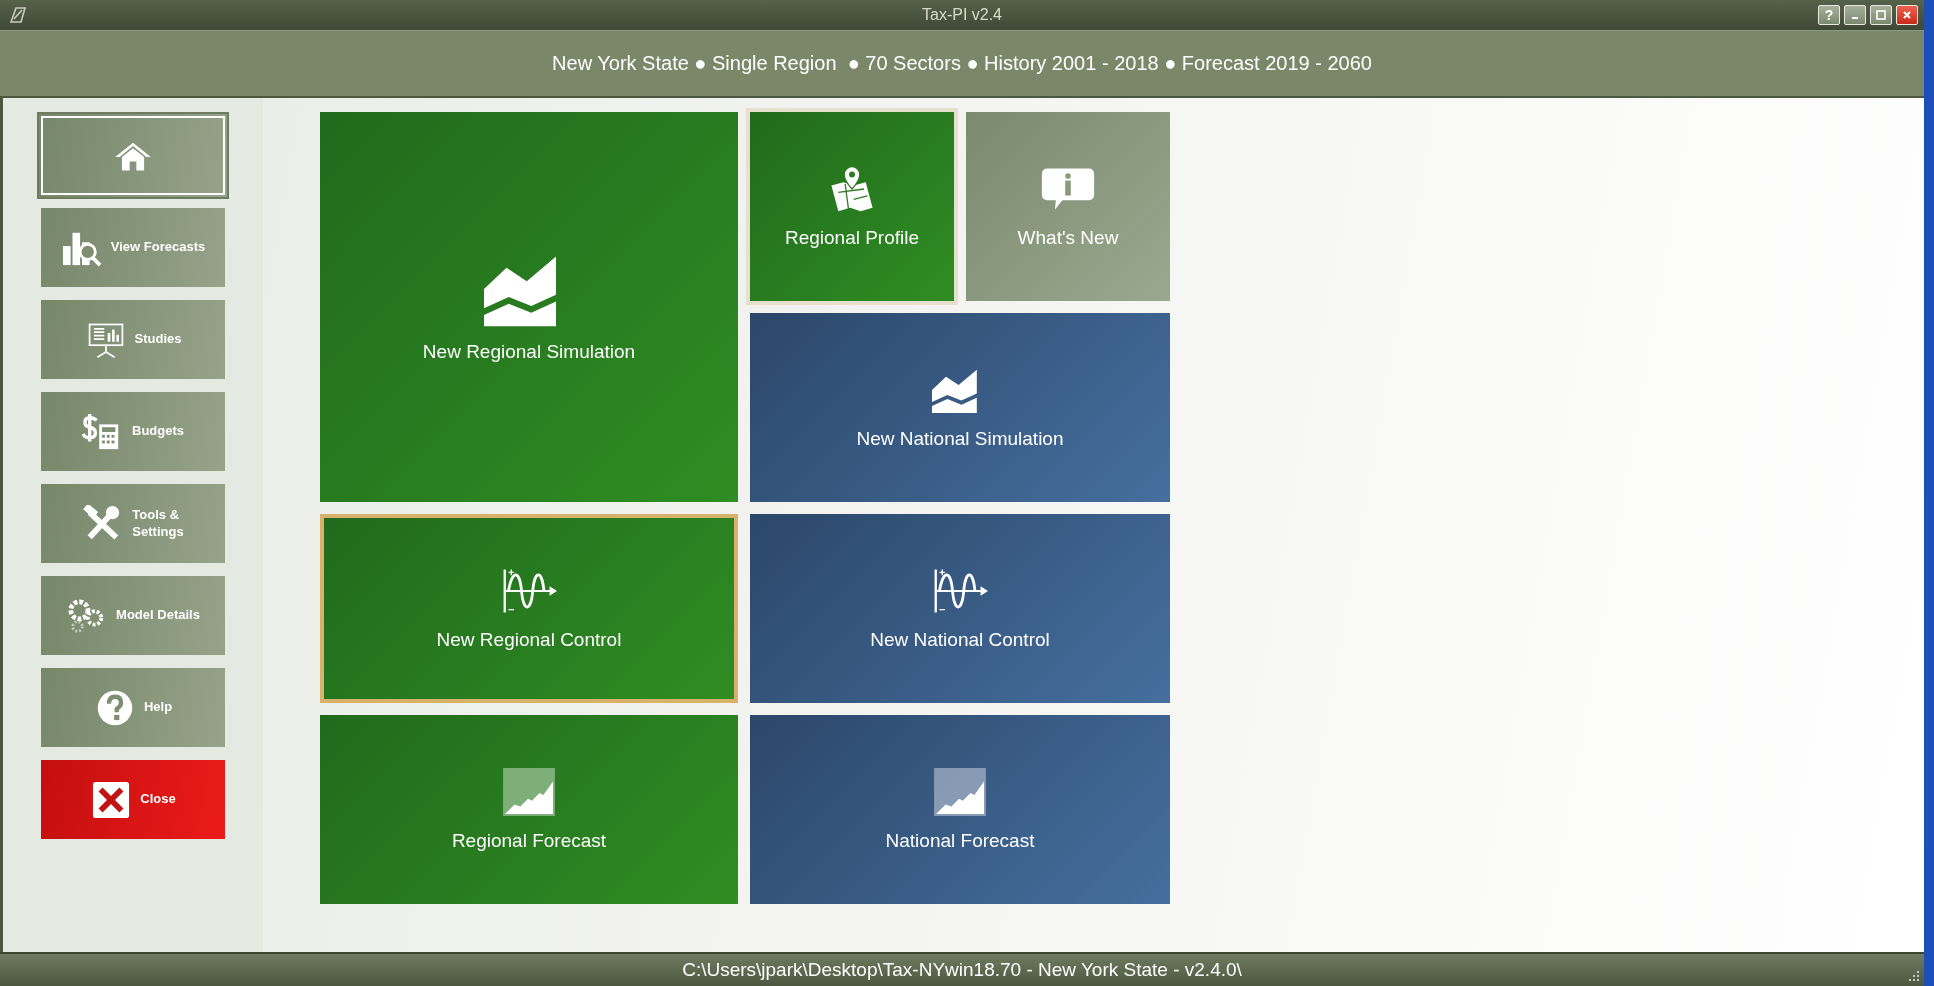 The width and height of the screenshot is (1934, 986). Describe the element at coordinates (133, 339) in the screenshot. I see `sidebar-button: Studies` at that location.